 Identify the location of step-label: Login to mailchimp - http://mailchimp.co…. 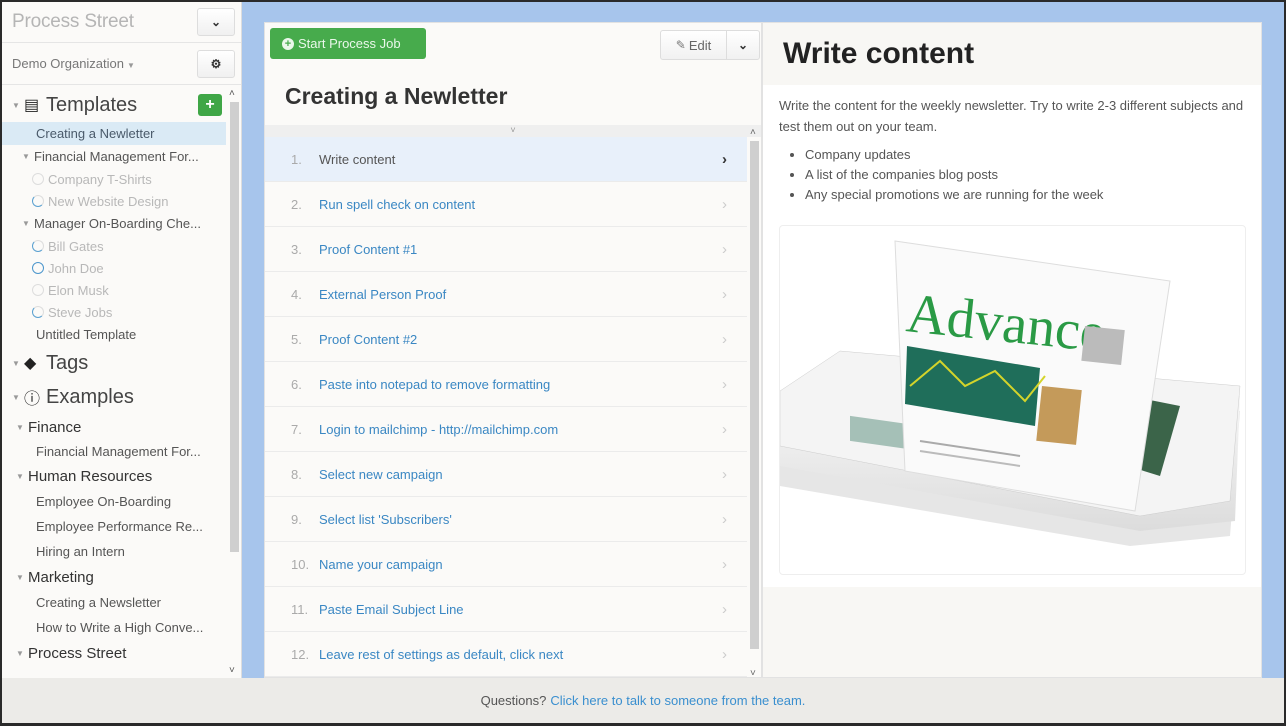
(439, 429).